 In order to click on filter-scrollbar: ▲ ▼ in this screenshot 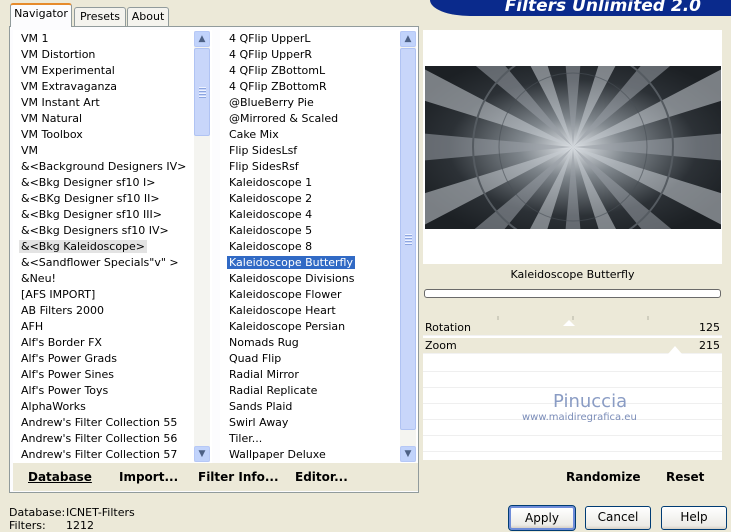, I will do `click(408, 246)`.